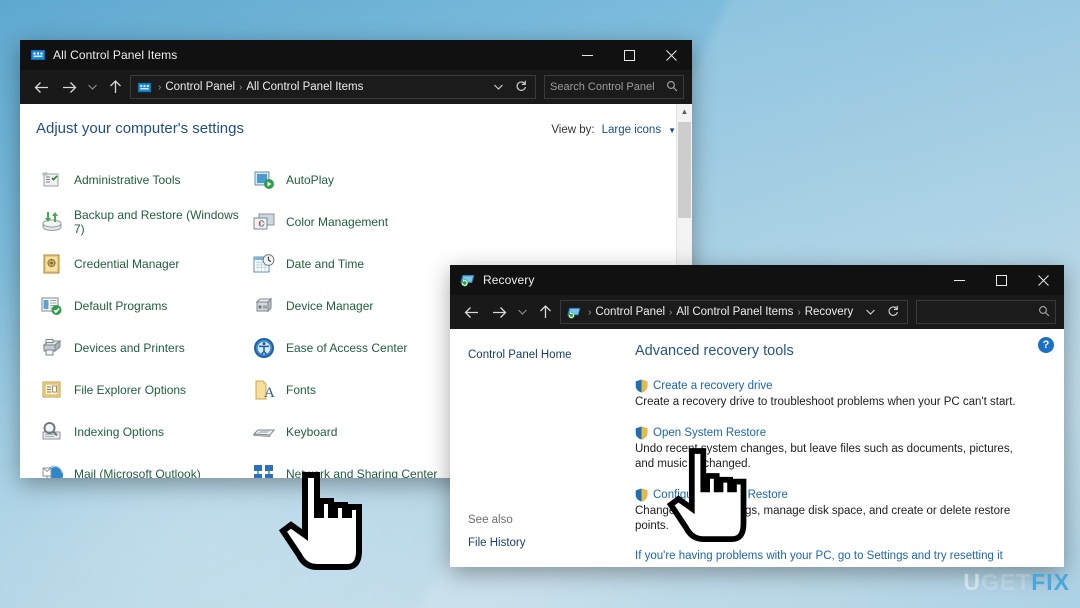  I want to click on breadcrumb-recovery-icon, so click(574, 312).